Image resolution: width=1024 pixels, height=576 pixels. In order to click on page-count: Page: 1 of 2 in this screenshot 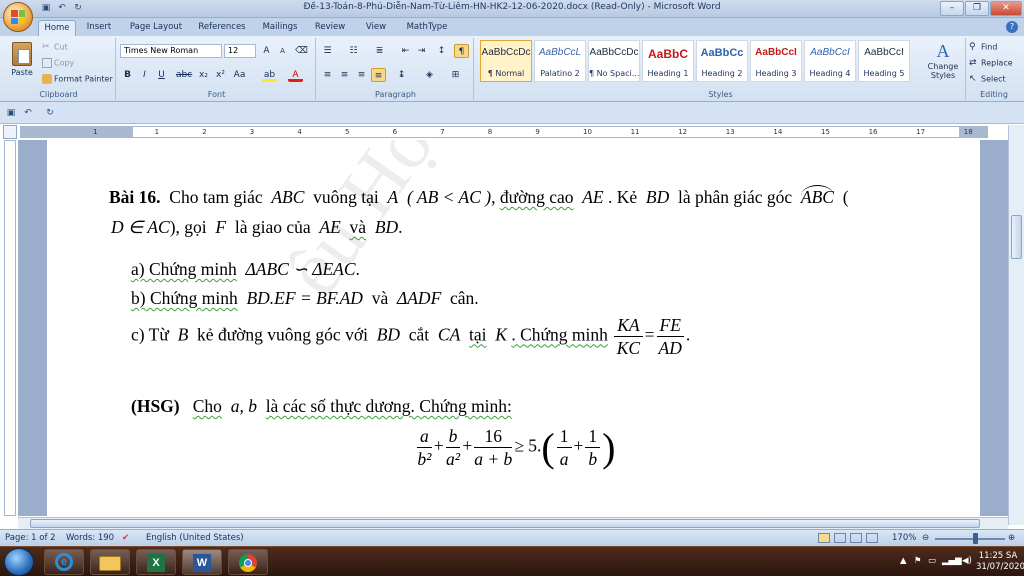, I will do `click(30, 538)`.